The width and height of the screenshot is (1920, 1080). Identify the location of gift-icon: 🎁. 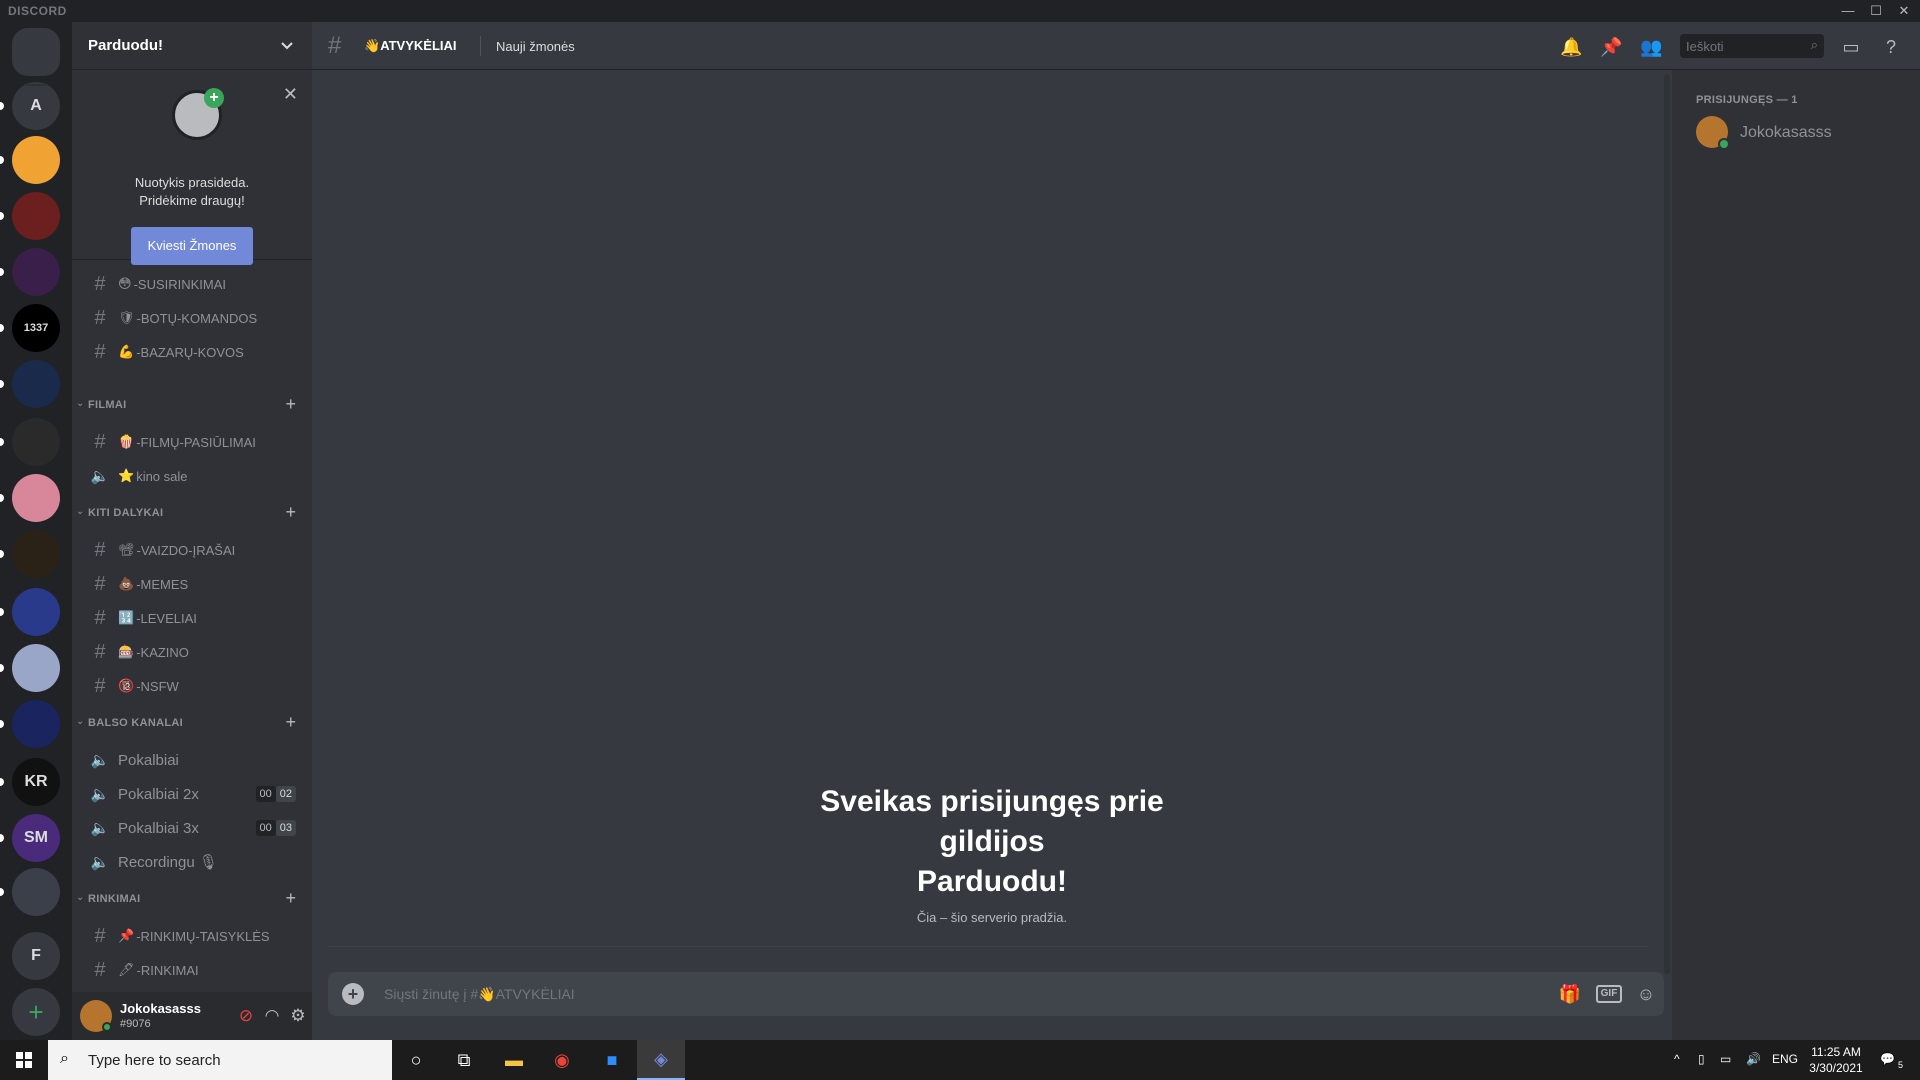
(1570, 994).